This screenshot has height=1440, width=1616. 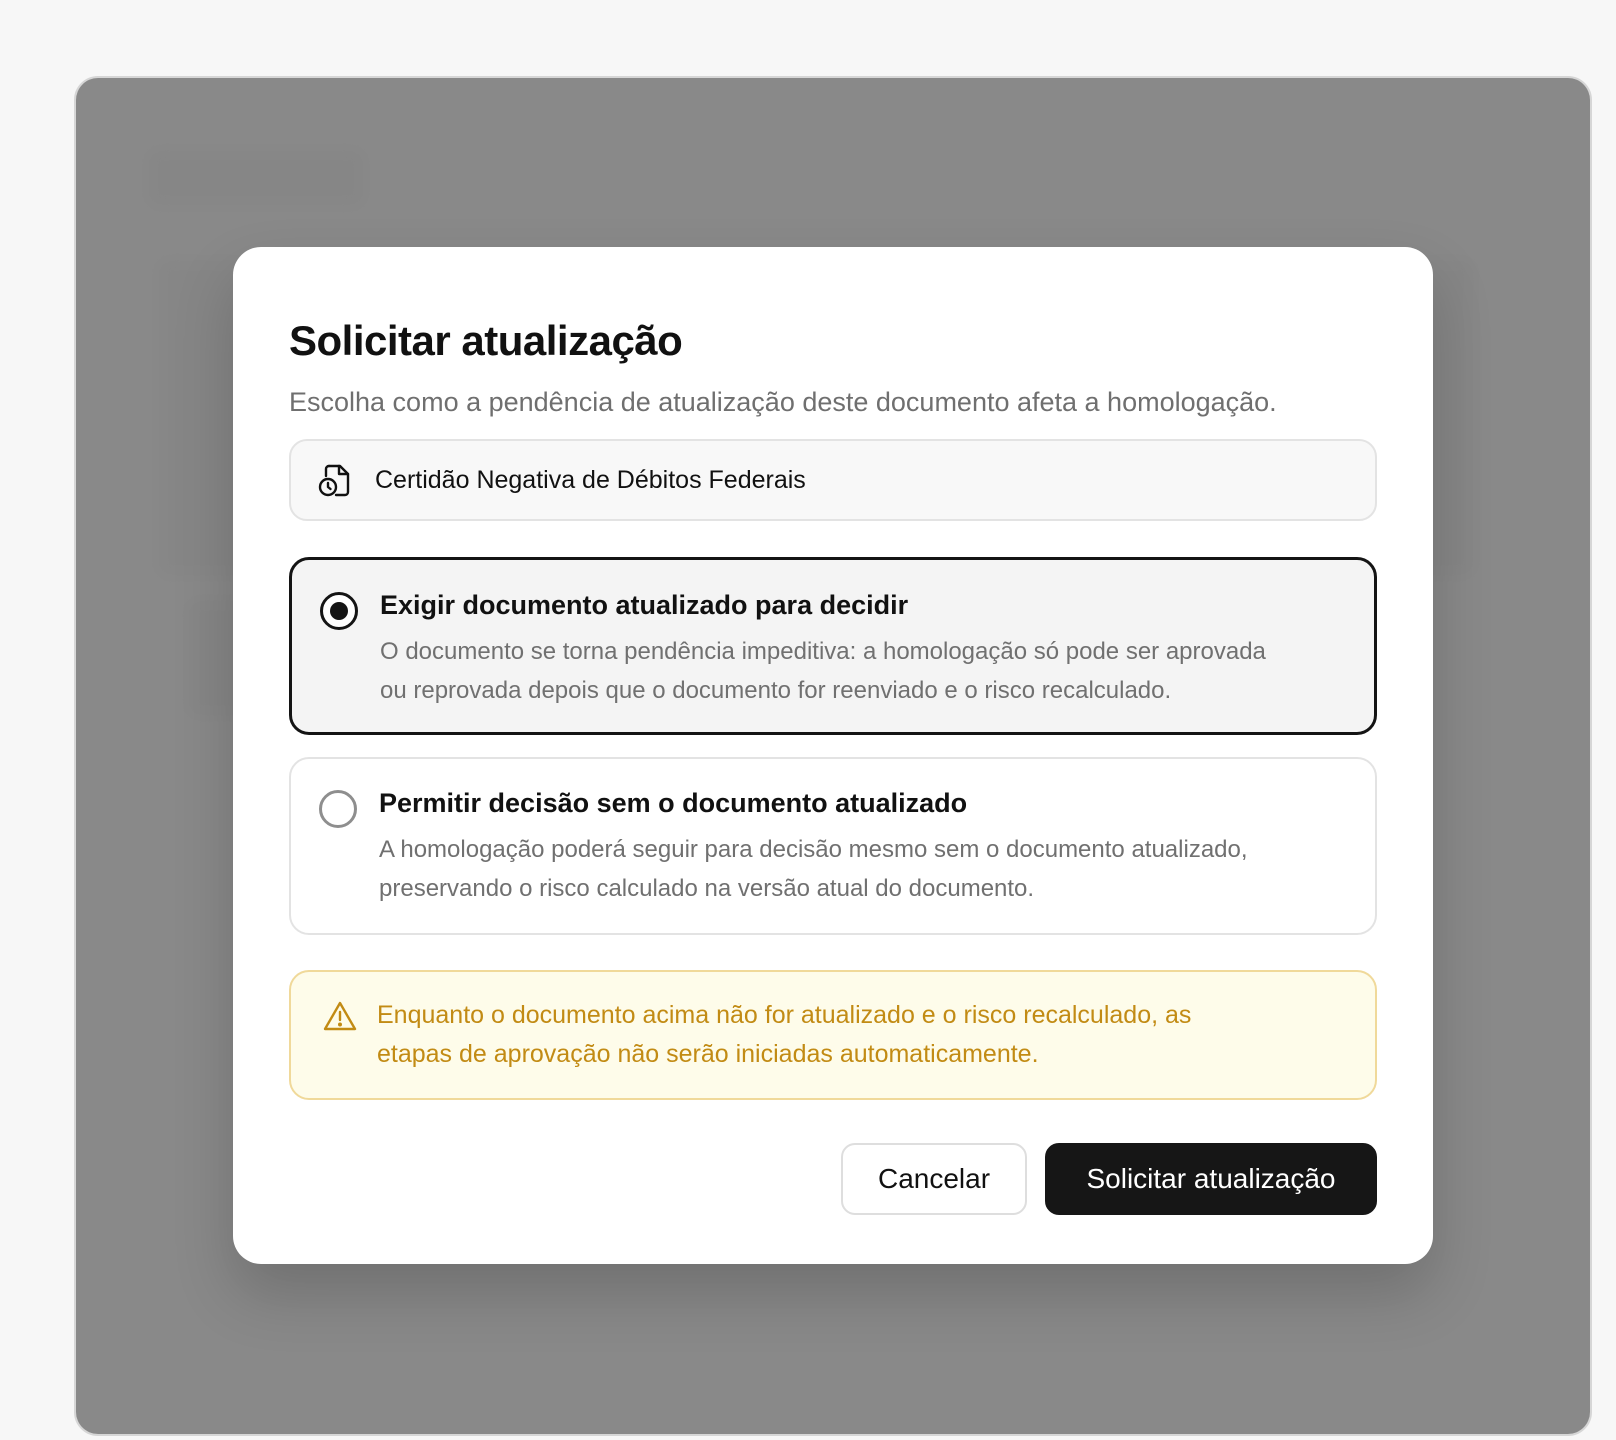 What do you see at coordinates (1211, 1179) in the screenshot?
I see `request-update-button: Solicitar atualização` at bounding box center [1211, 1179].